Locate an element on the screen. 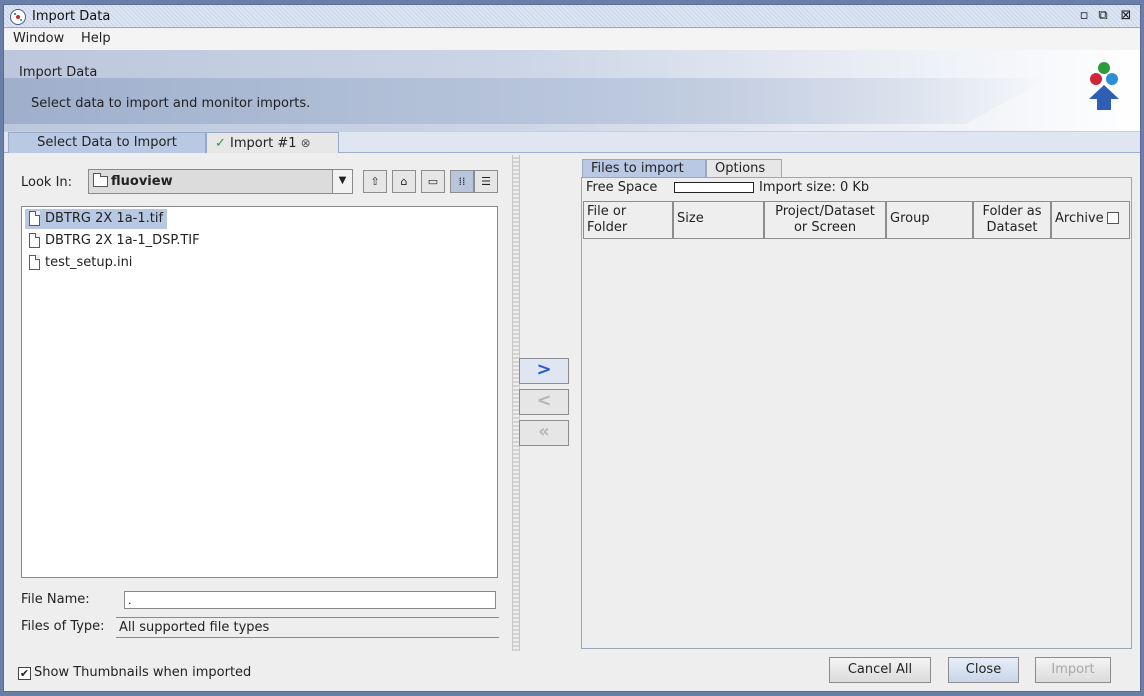  add-to-queue-button: > is located at coordinates (544, 371).